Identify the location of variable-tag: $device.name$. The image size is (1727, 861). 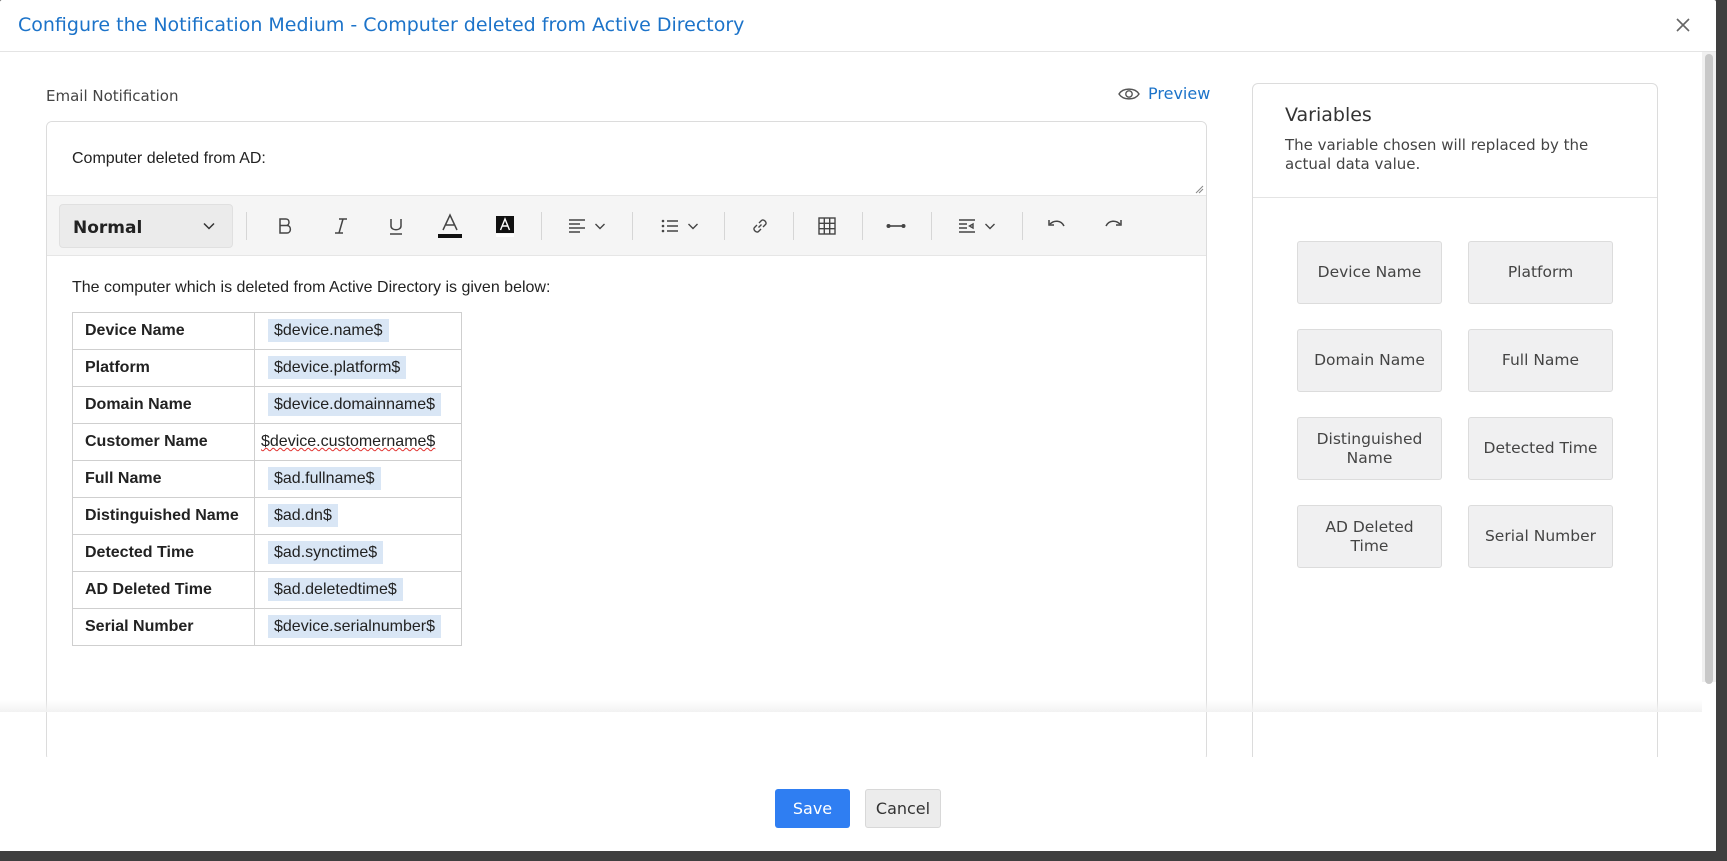
(328, 330).